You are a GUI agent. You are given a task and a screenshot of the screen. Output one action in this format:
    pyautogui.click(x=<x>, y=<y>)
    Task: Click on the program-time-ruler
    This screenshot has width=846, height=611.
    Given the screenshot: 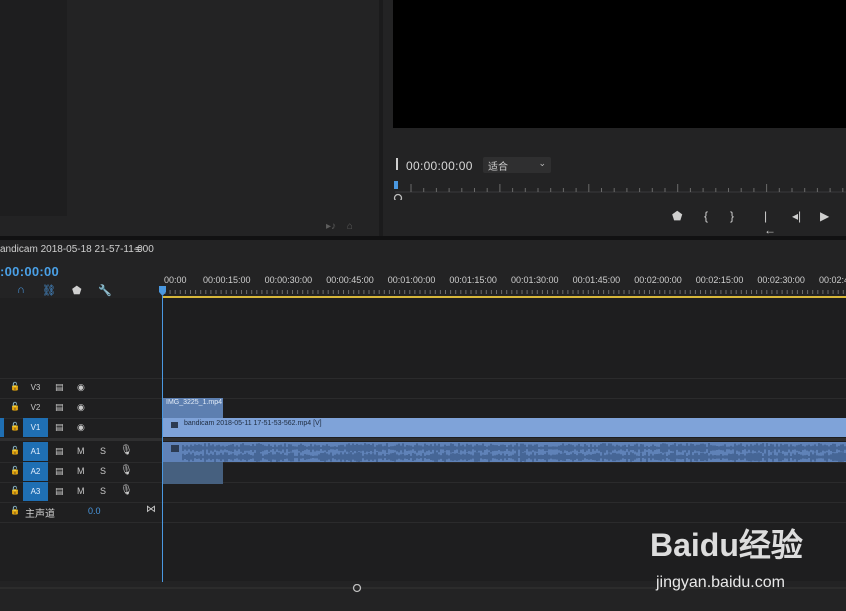 What is the action you would take?
    pyautogui.click(x=619, y=189)
    